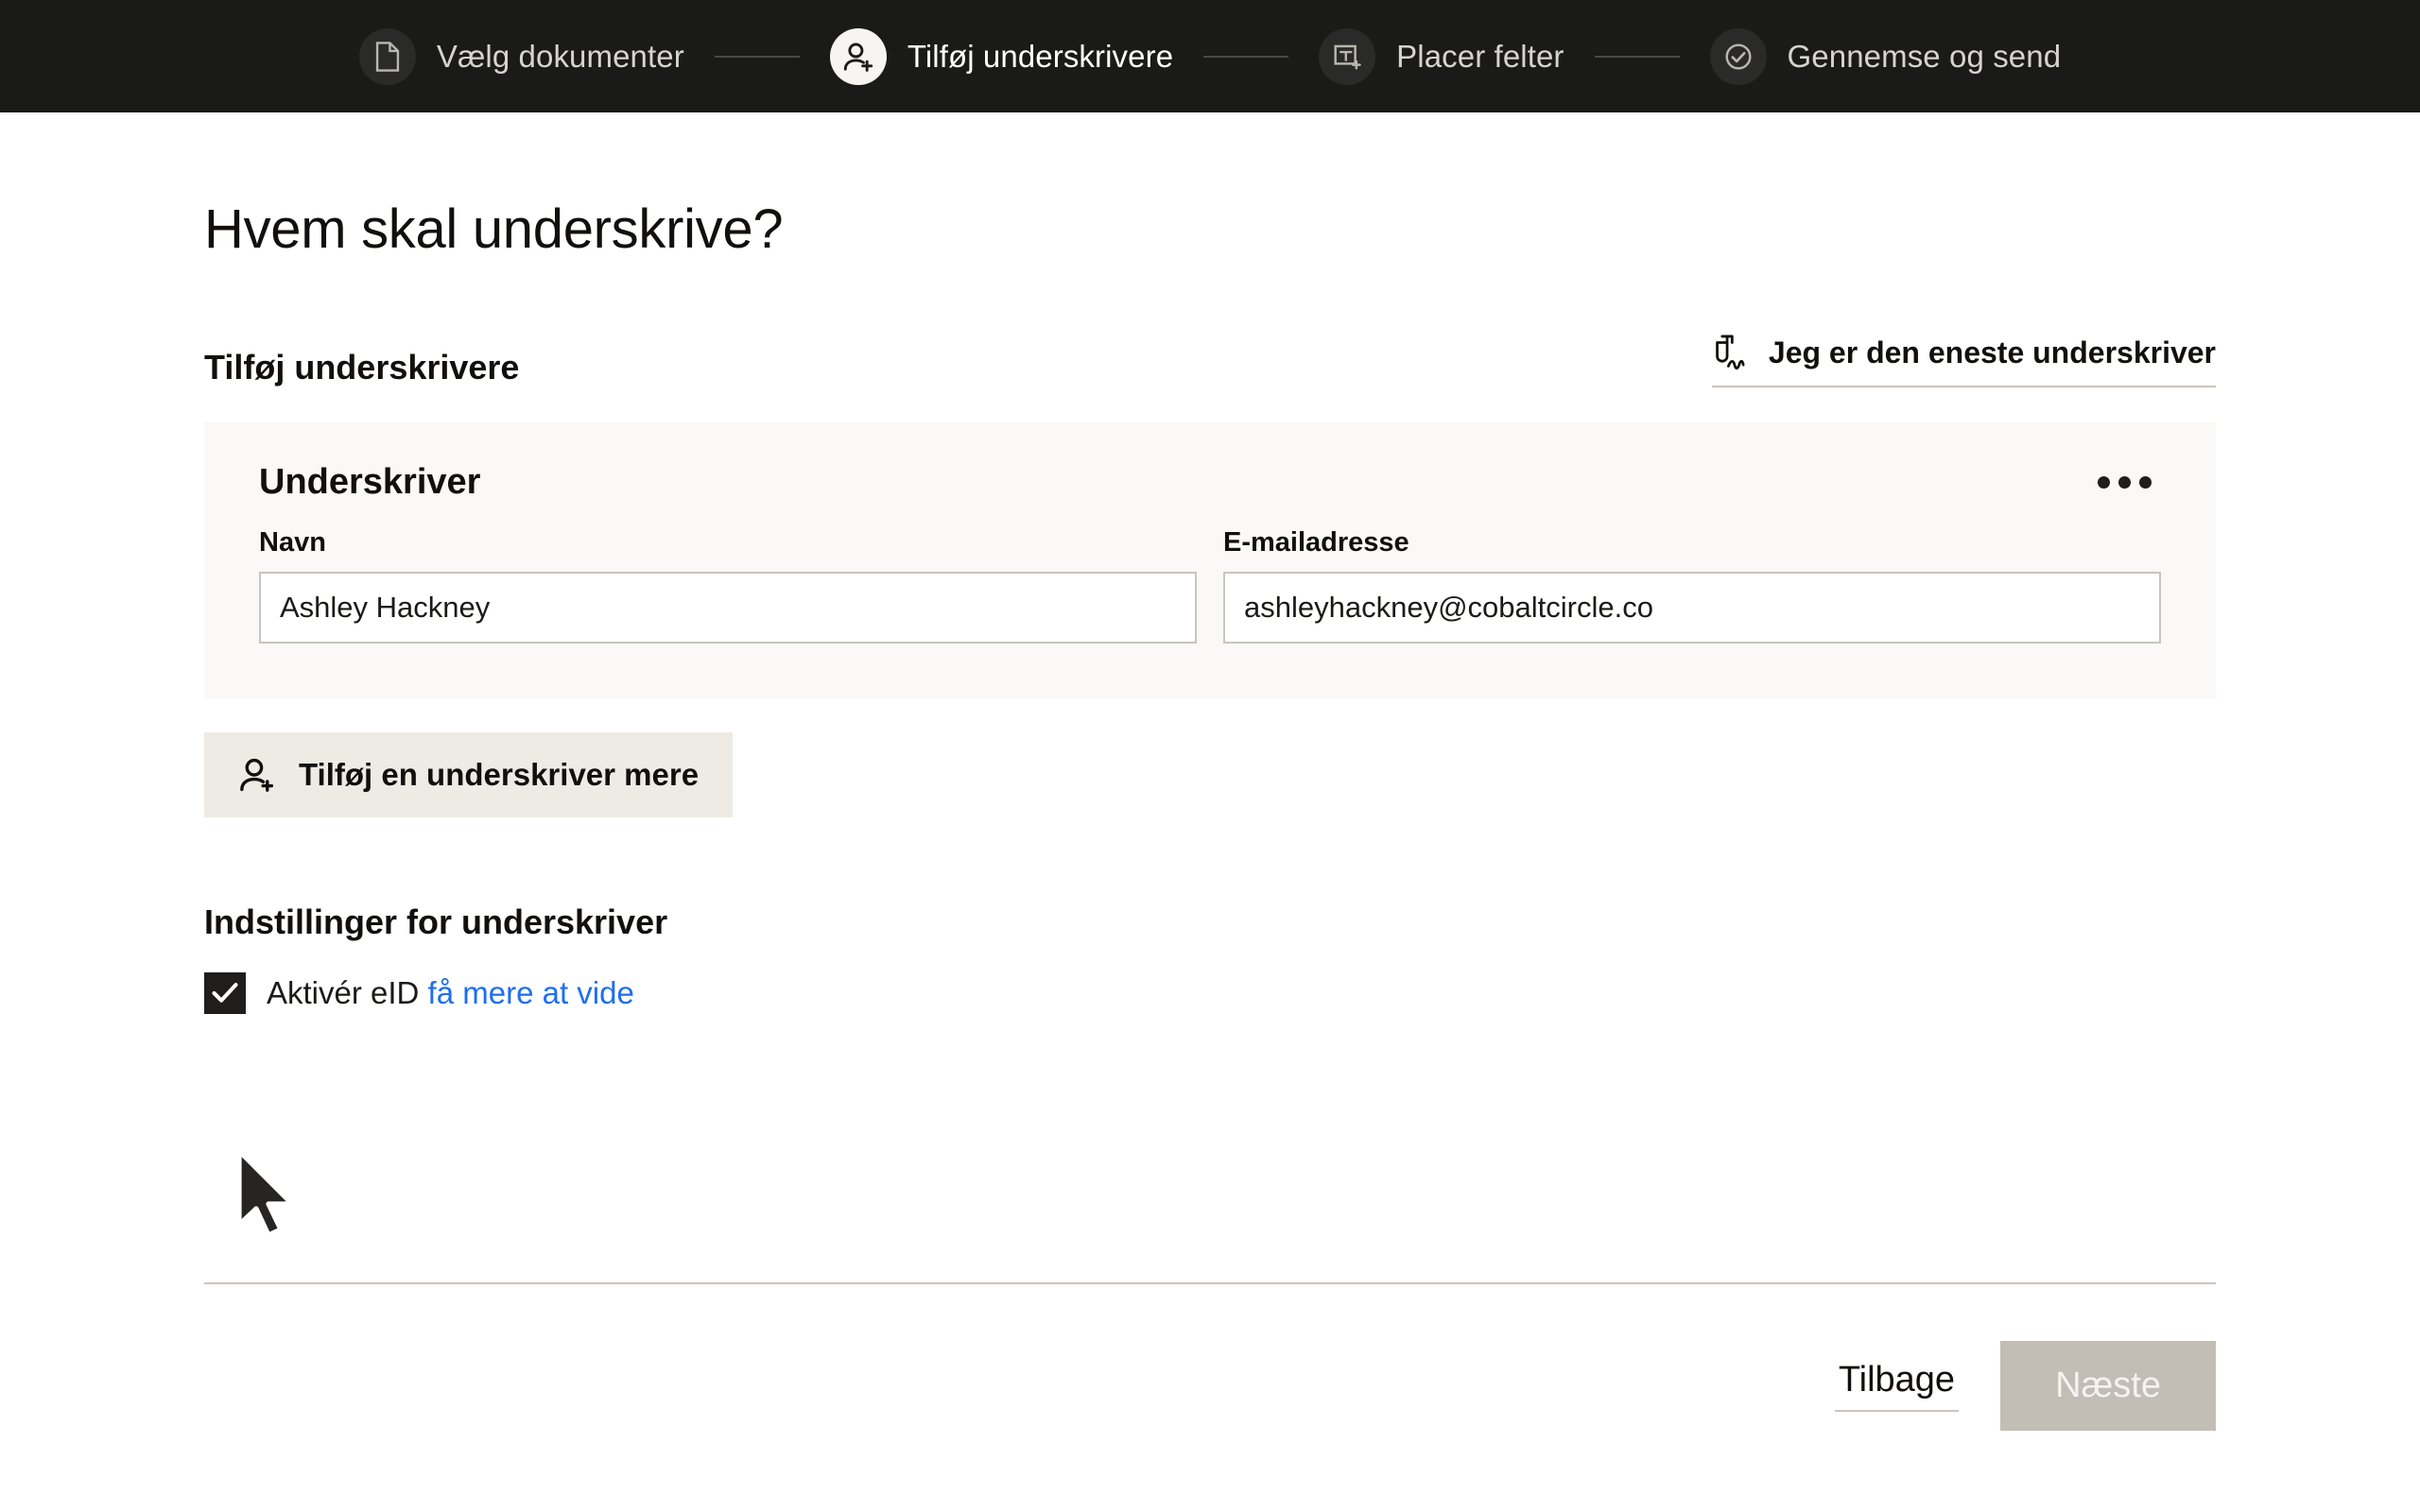  I want to click on eid-label-text: Aktivér eID, so click(343, 992).